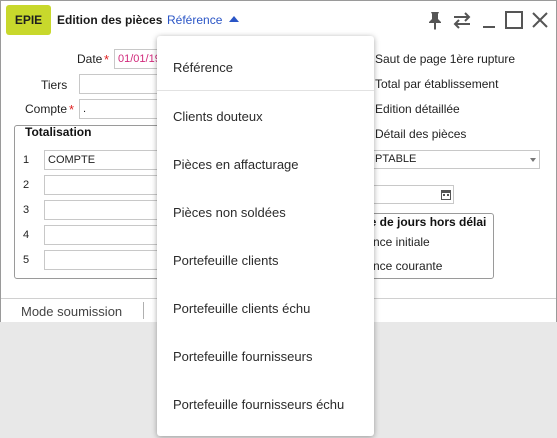 This screenshot has height=438, width=557. Describe the element at coordinates (26, 160) in the screenshot. I see `row-number: 1` at that location.